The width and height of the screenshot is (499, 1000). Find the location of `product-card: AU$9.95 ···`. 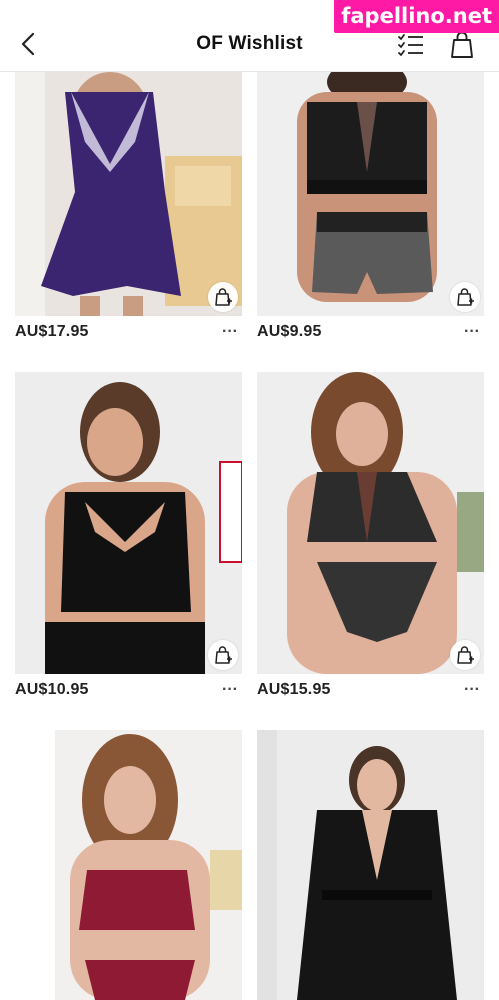

product-card: AU$9.95 ··· is located at coordinates (370, 212).